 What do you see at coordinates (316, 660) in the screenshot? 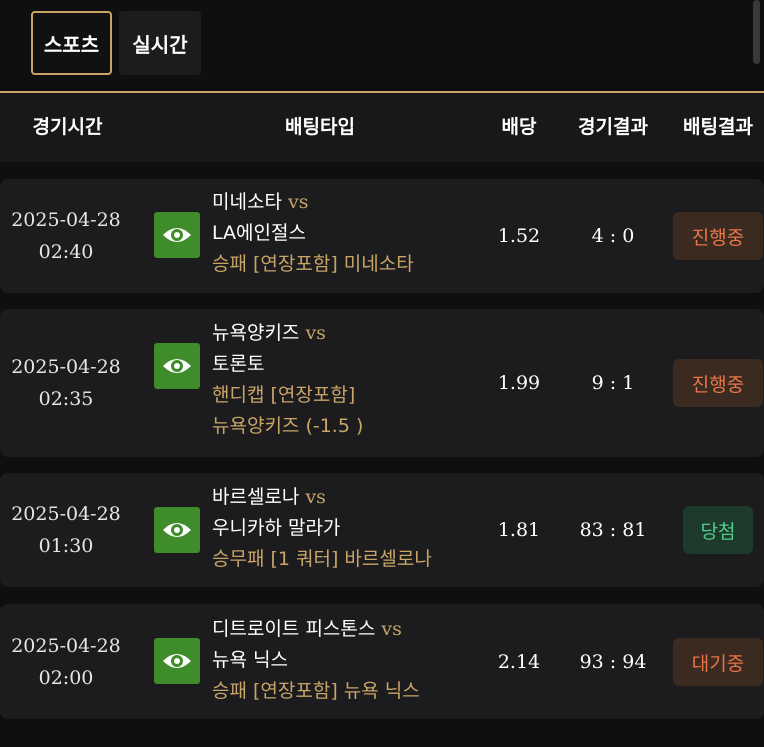
I see `bet-type-info: 디트로이트 피스톤스 vs 뉴욕 닉스 승패 [연장포함] 뉴욕 닉스` at bounding box center [316, 660].